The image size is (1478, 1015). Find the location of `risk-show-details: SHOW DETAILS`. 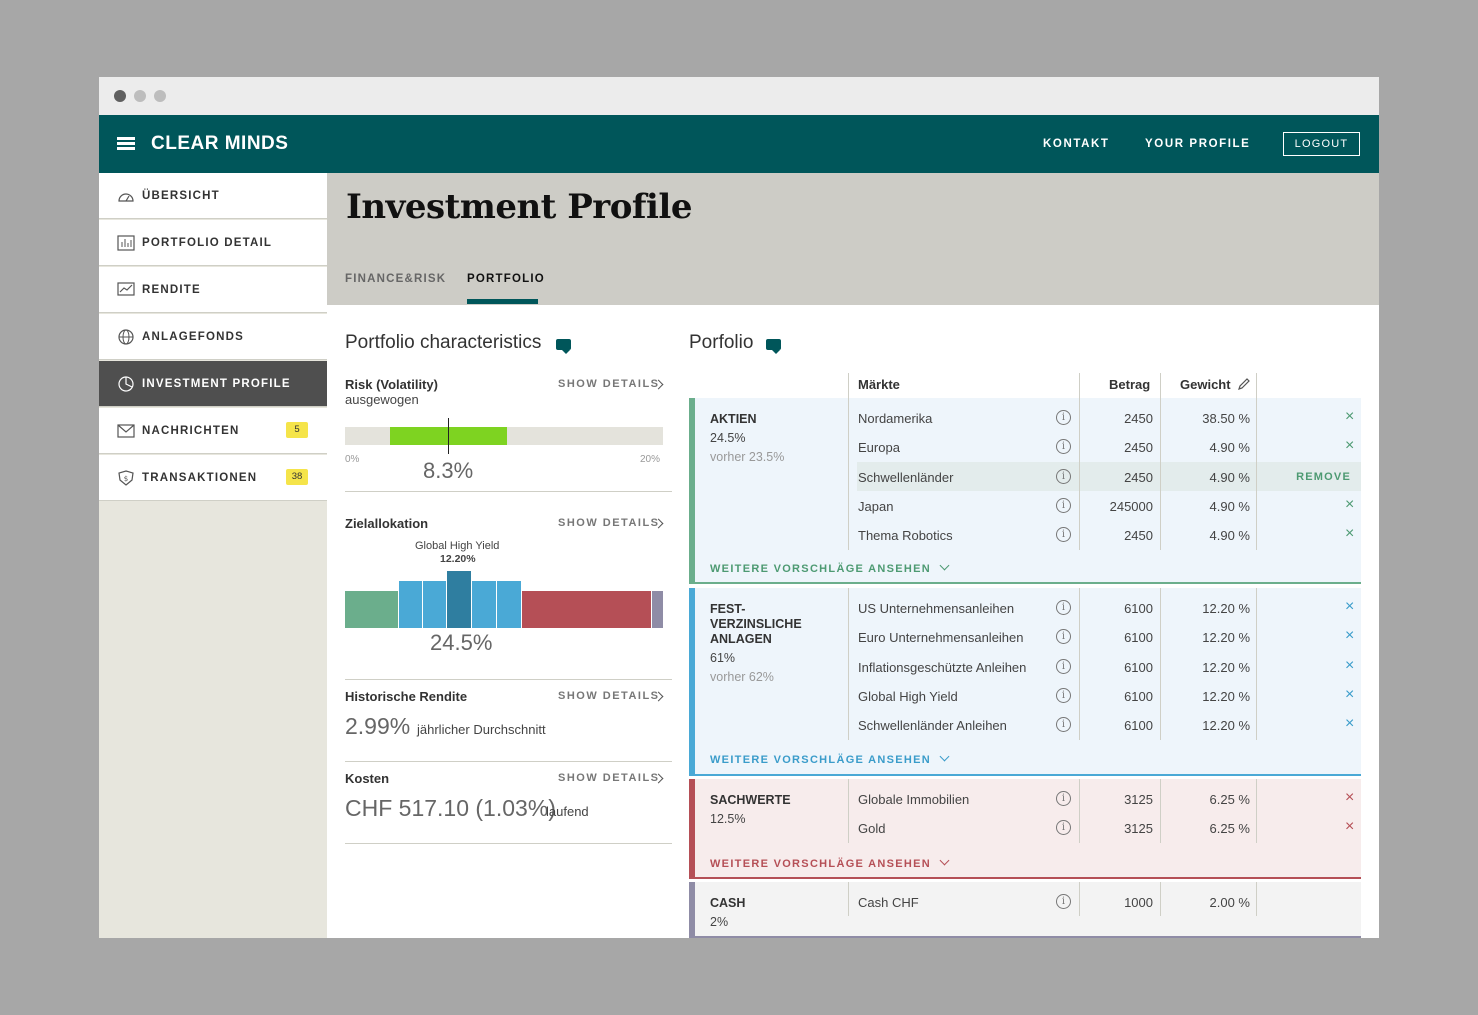

risk-show-details: SHOW DETAILS is located at coordinates (609, 384).